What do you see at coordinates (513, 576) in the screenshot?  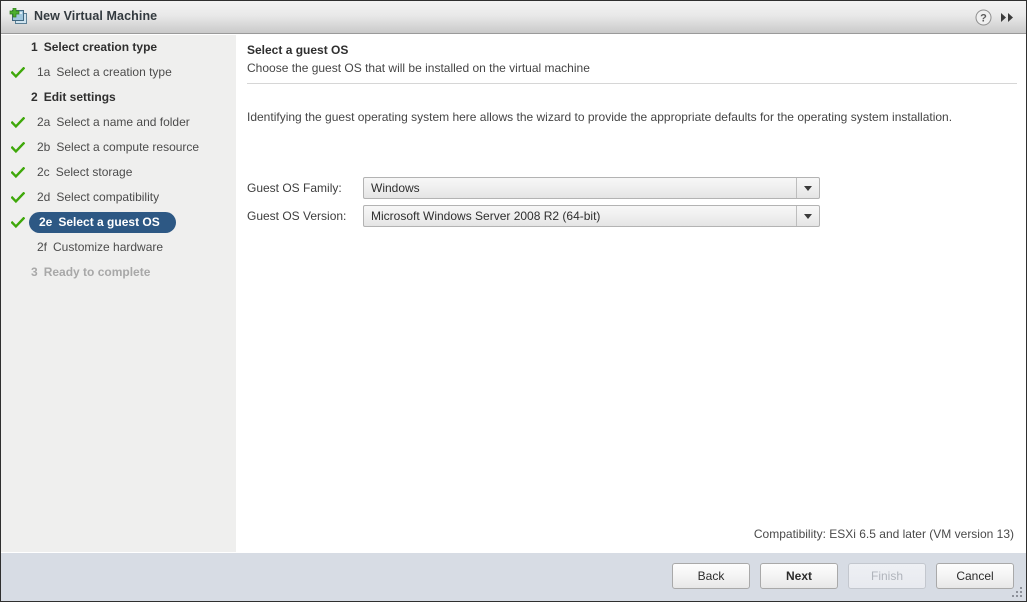 I see `dialog-footer: Back Next Finish Cancel` at bounding box center [513, 576].